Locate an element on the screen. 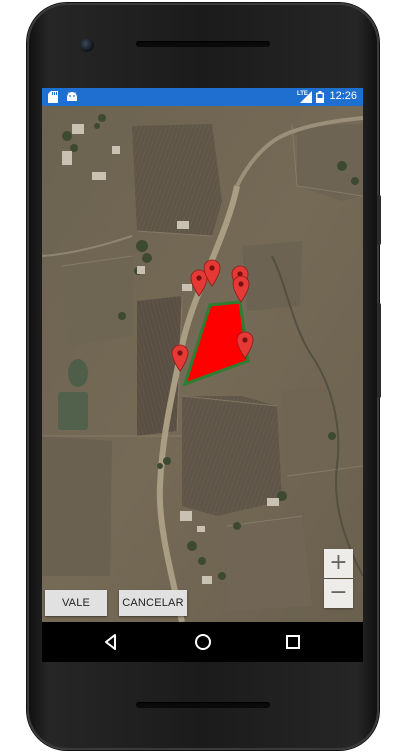  volume-button is located at coordinates (379, 350).